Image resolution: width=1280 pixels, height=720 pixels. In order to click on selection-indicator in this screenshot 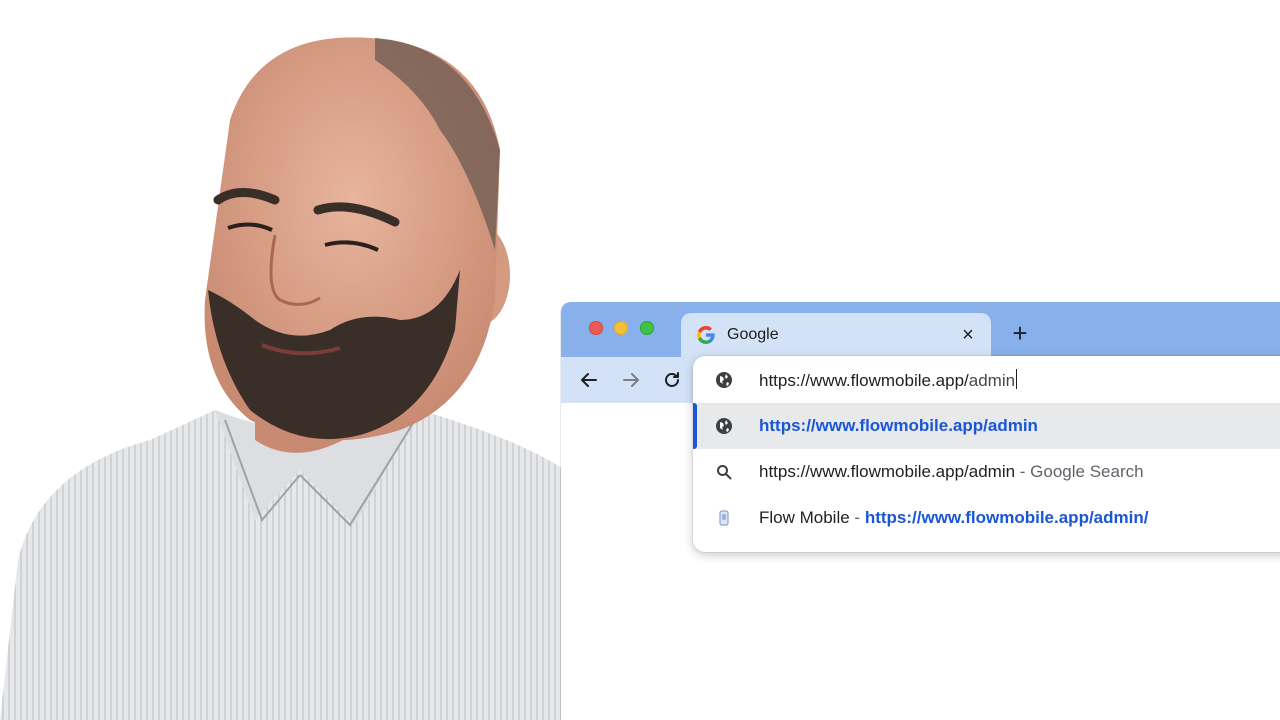, I will do `click(695, 426)`.